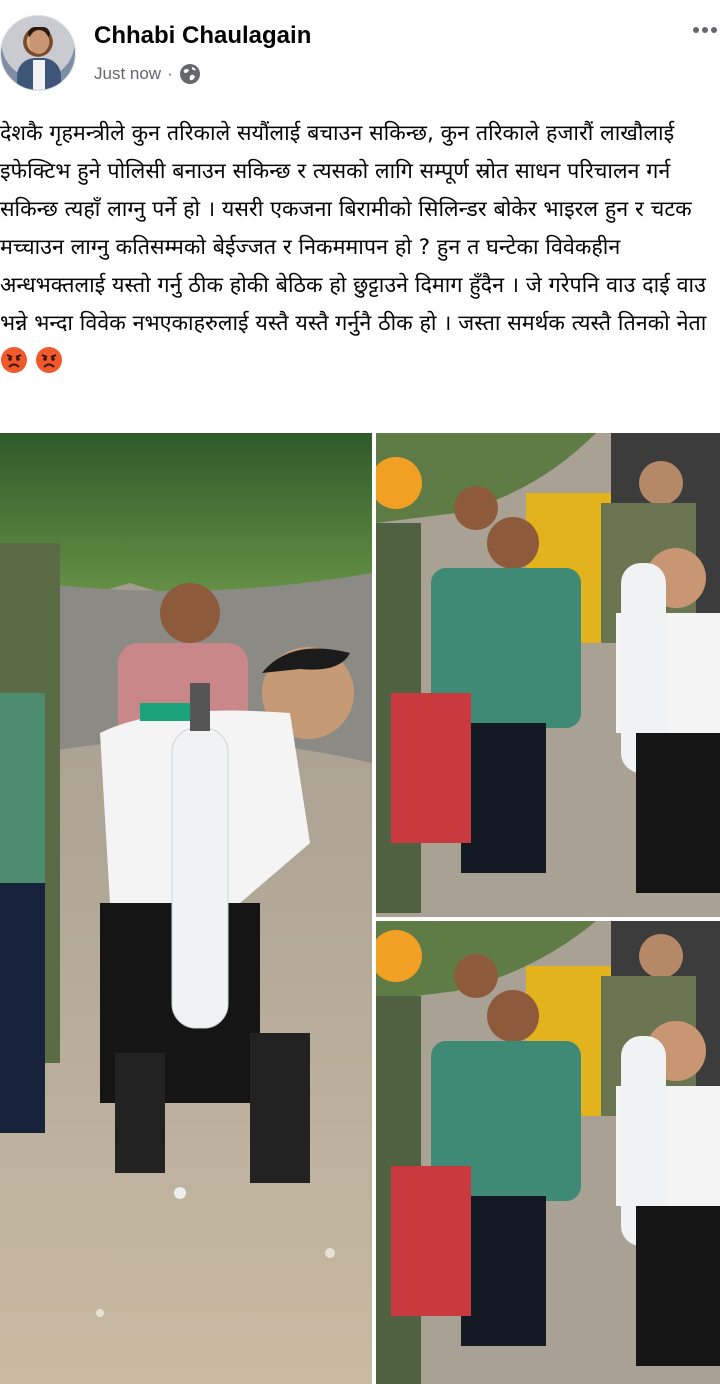  I want to click on author-avatar, so click(38, 53).